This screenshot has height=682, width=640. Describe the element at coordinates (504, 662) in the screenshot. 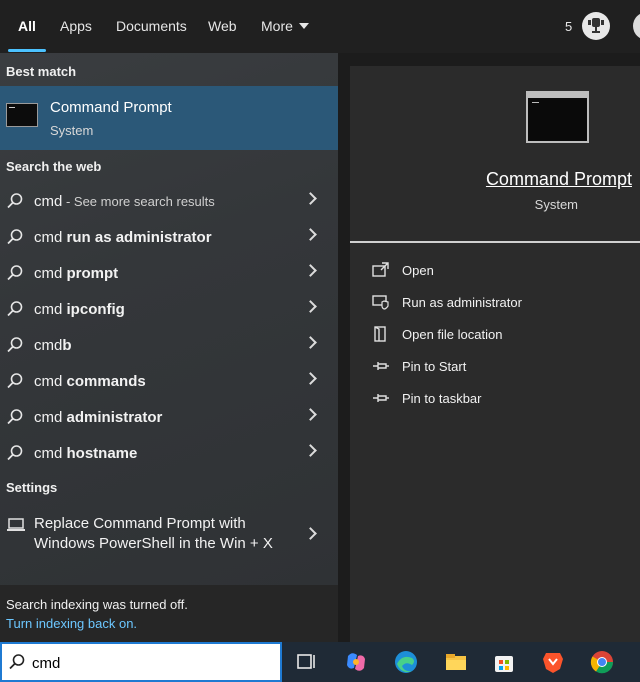

I see `store-icon` at that location.